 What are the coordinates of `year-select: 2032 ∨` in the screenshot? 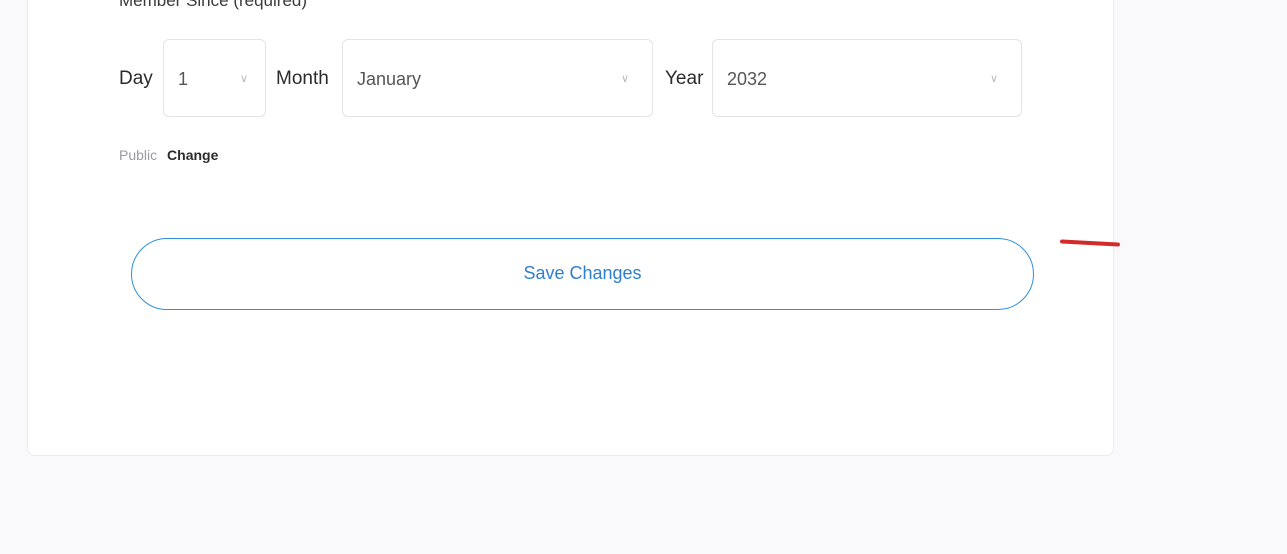 It's located at (867, 78).